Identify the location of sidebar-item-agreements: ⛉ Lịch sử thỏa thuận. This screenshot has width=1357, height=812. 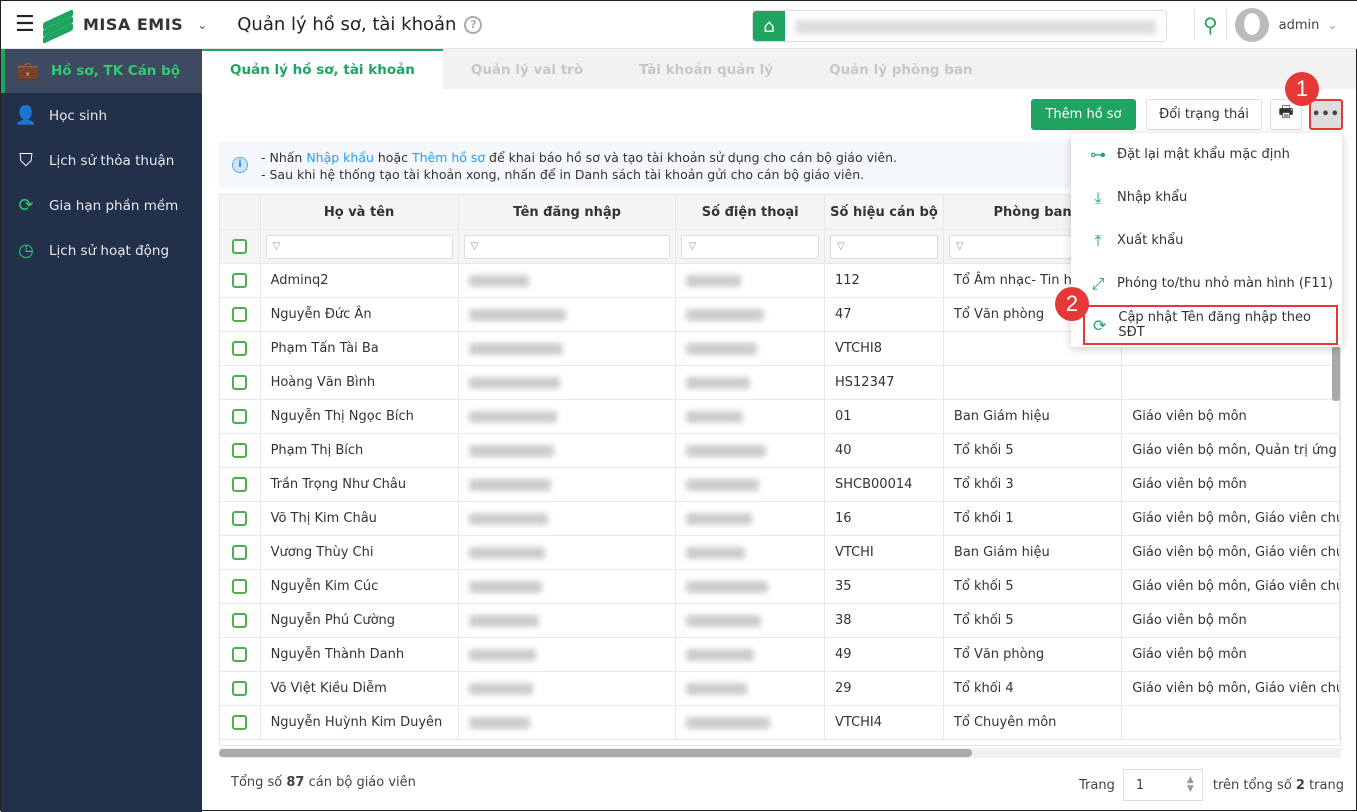
(101, 160).